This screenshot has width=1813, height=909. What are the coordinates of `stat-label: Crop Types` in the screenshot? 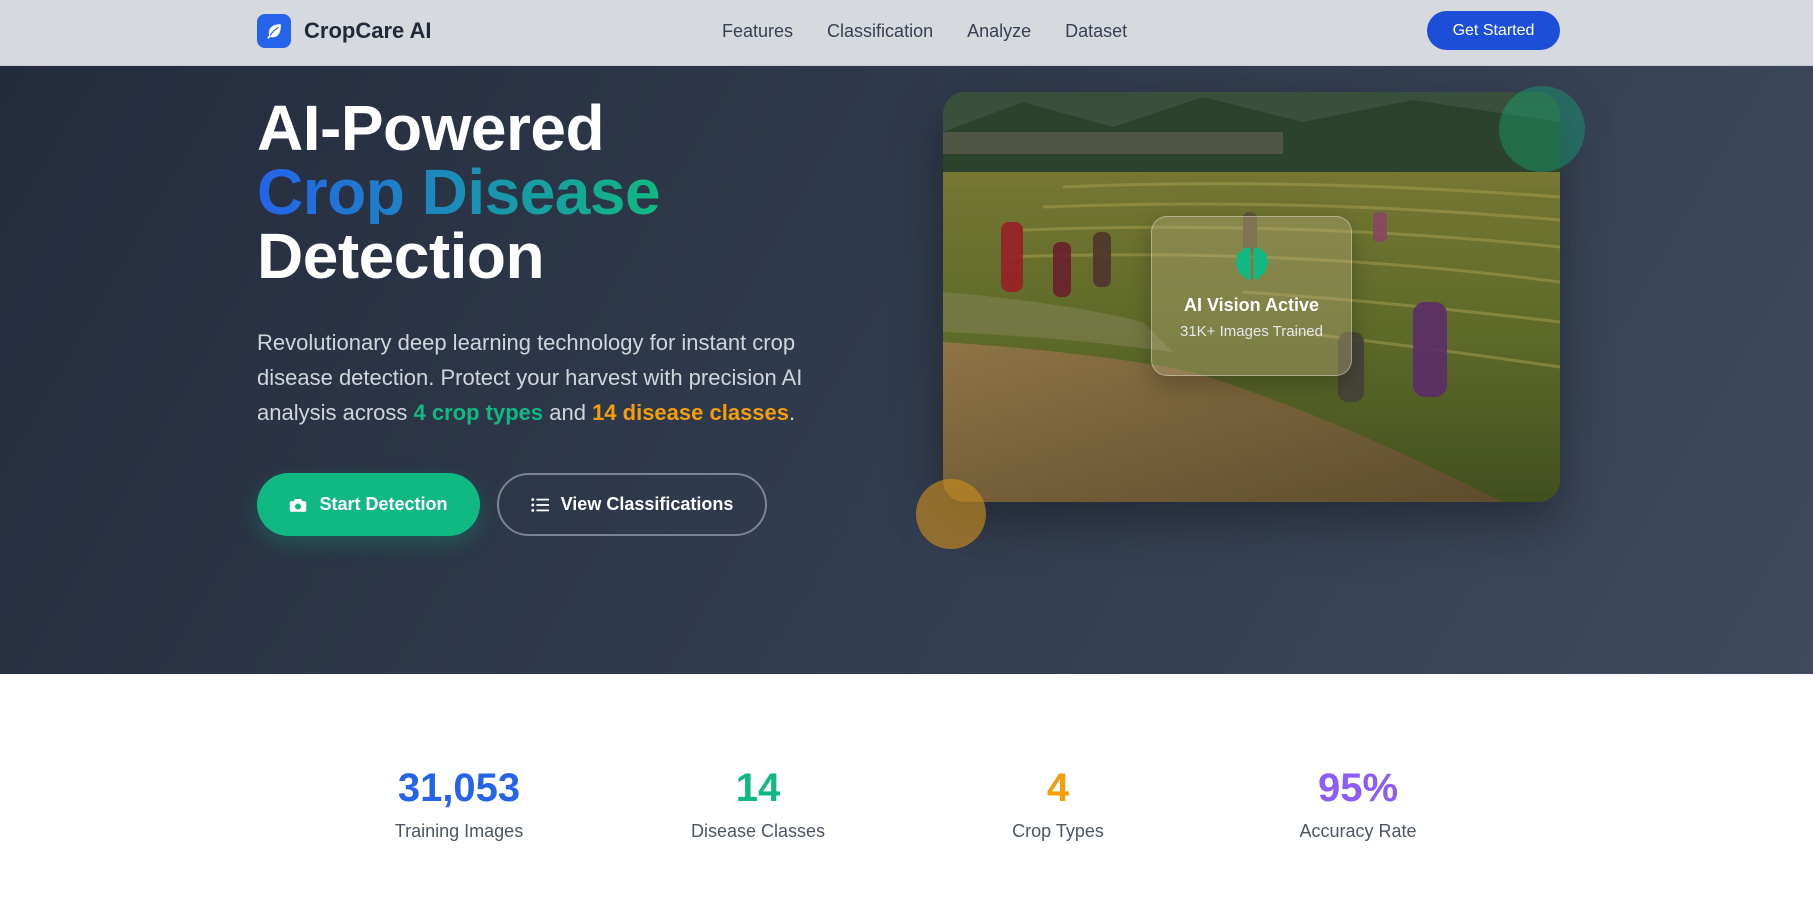 It's located at (1058, 831).